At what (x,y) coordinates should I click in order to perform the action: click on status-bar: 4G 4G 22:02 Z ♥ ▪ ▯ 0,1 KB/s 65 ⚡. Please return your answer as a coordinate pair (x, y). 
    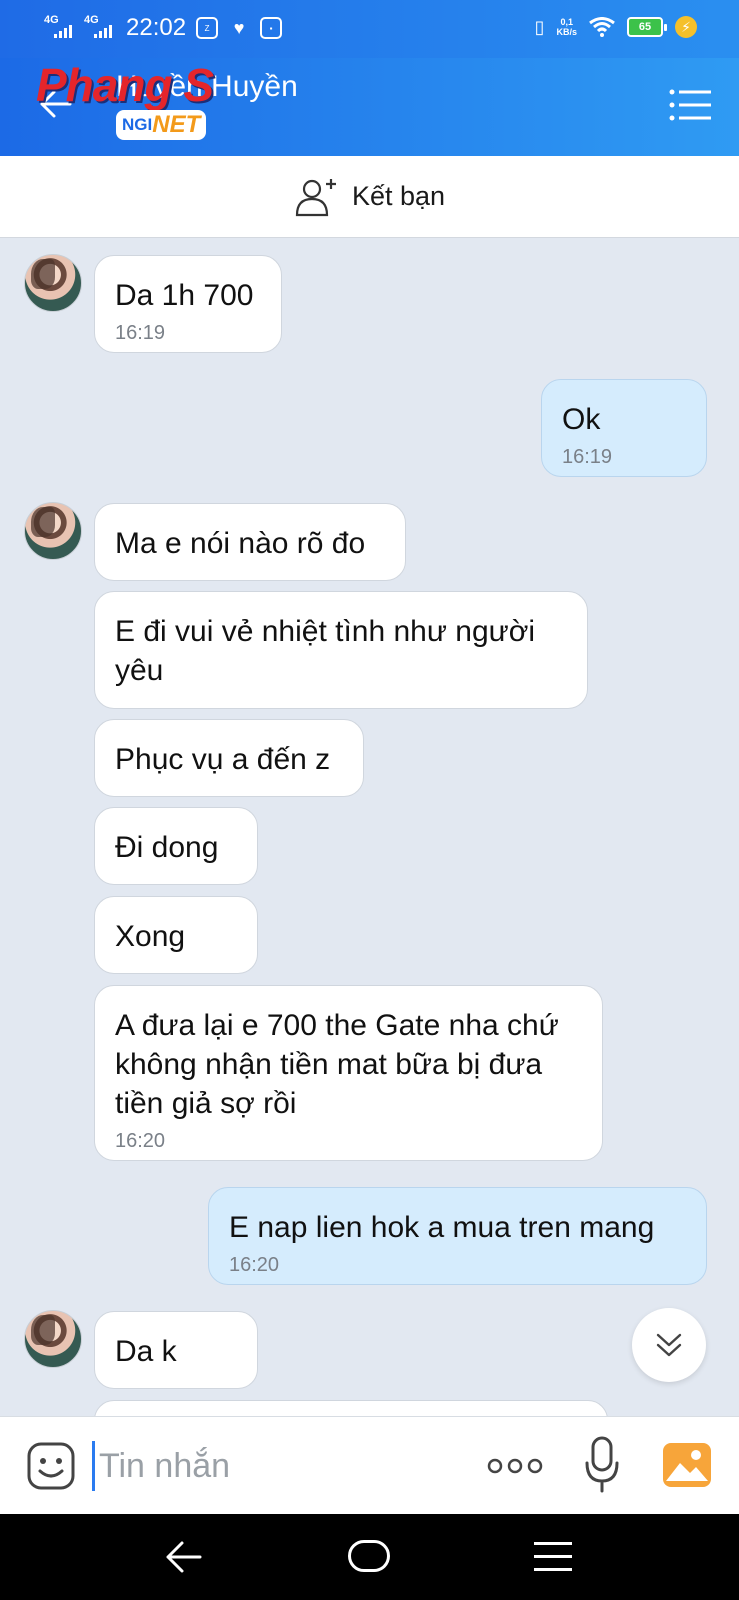
    Looking at the image, I should click on (369, 29).